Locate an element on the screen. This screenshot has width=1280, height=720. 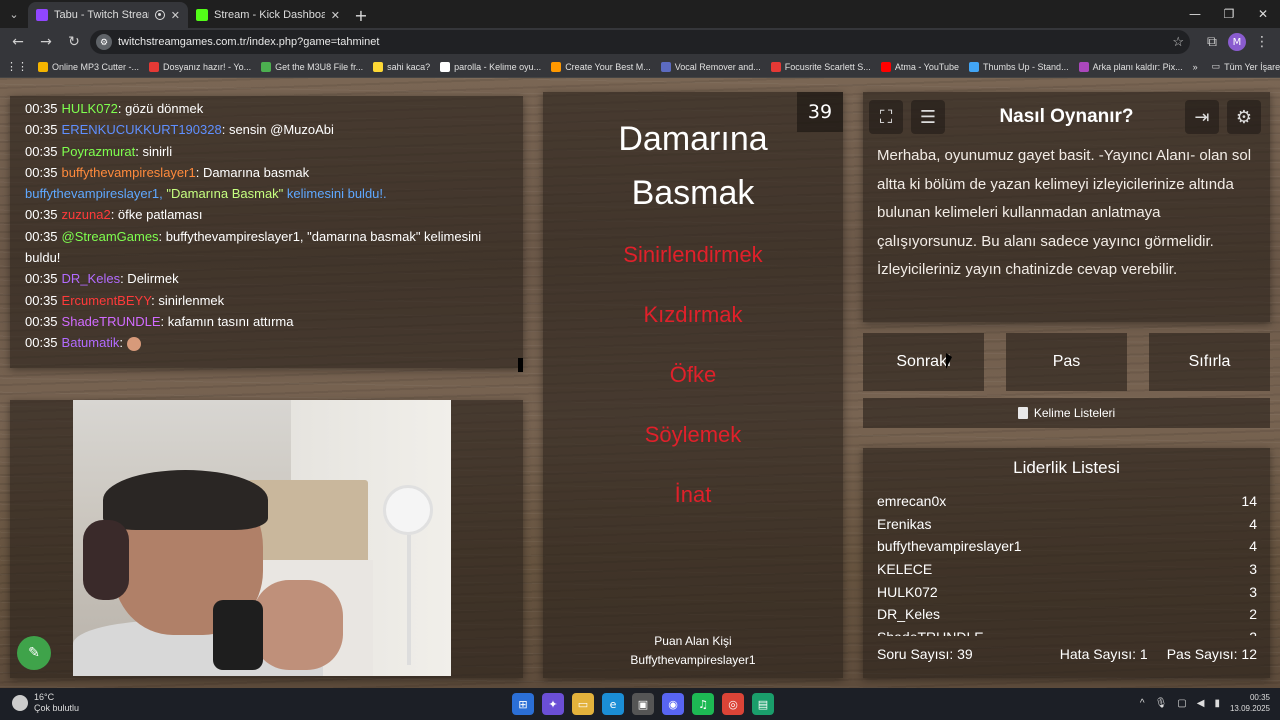
tab-title: Tabu - Twitch Stream Game is located at coordinates (101, 15).